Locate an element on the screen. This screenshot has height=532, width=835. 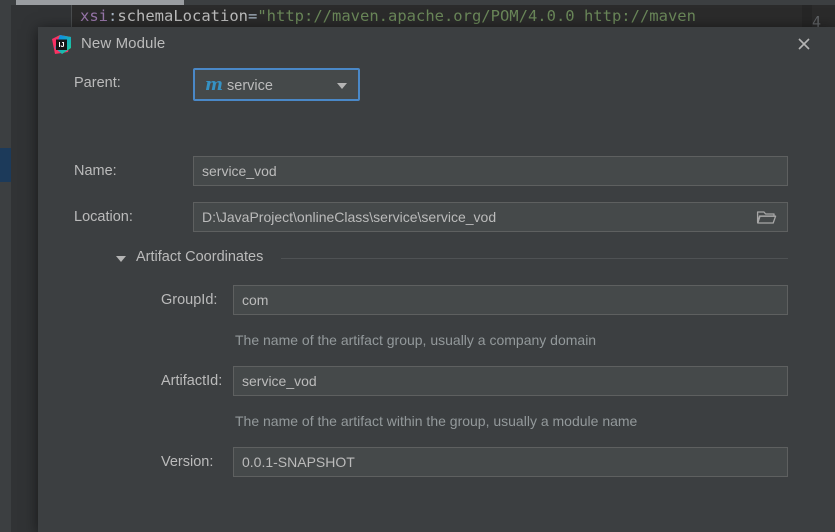
gutter-selection-marker is located at coordinates (5, 165).